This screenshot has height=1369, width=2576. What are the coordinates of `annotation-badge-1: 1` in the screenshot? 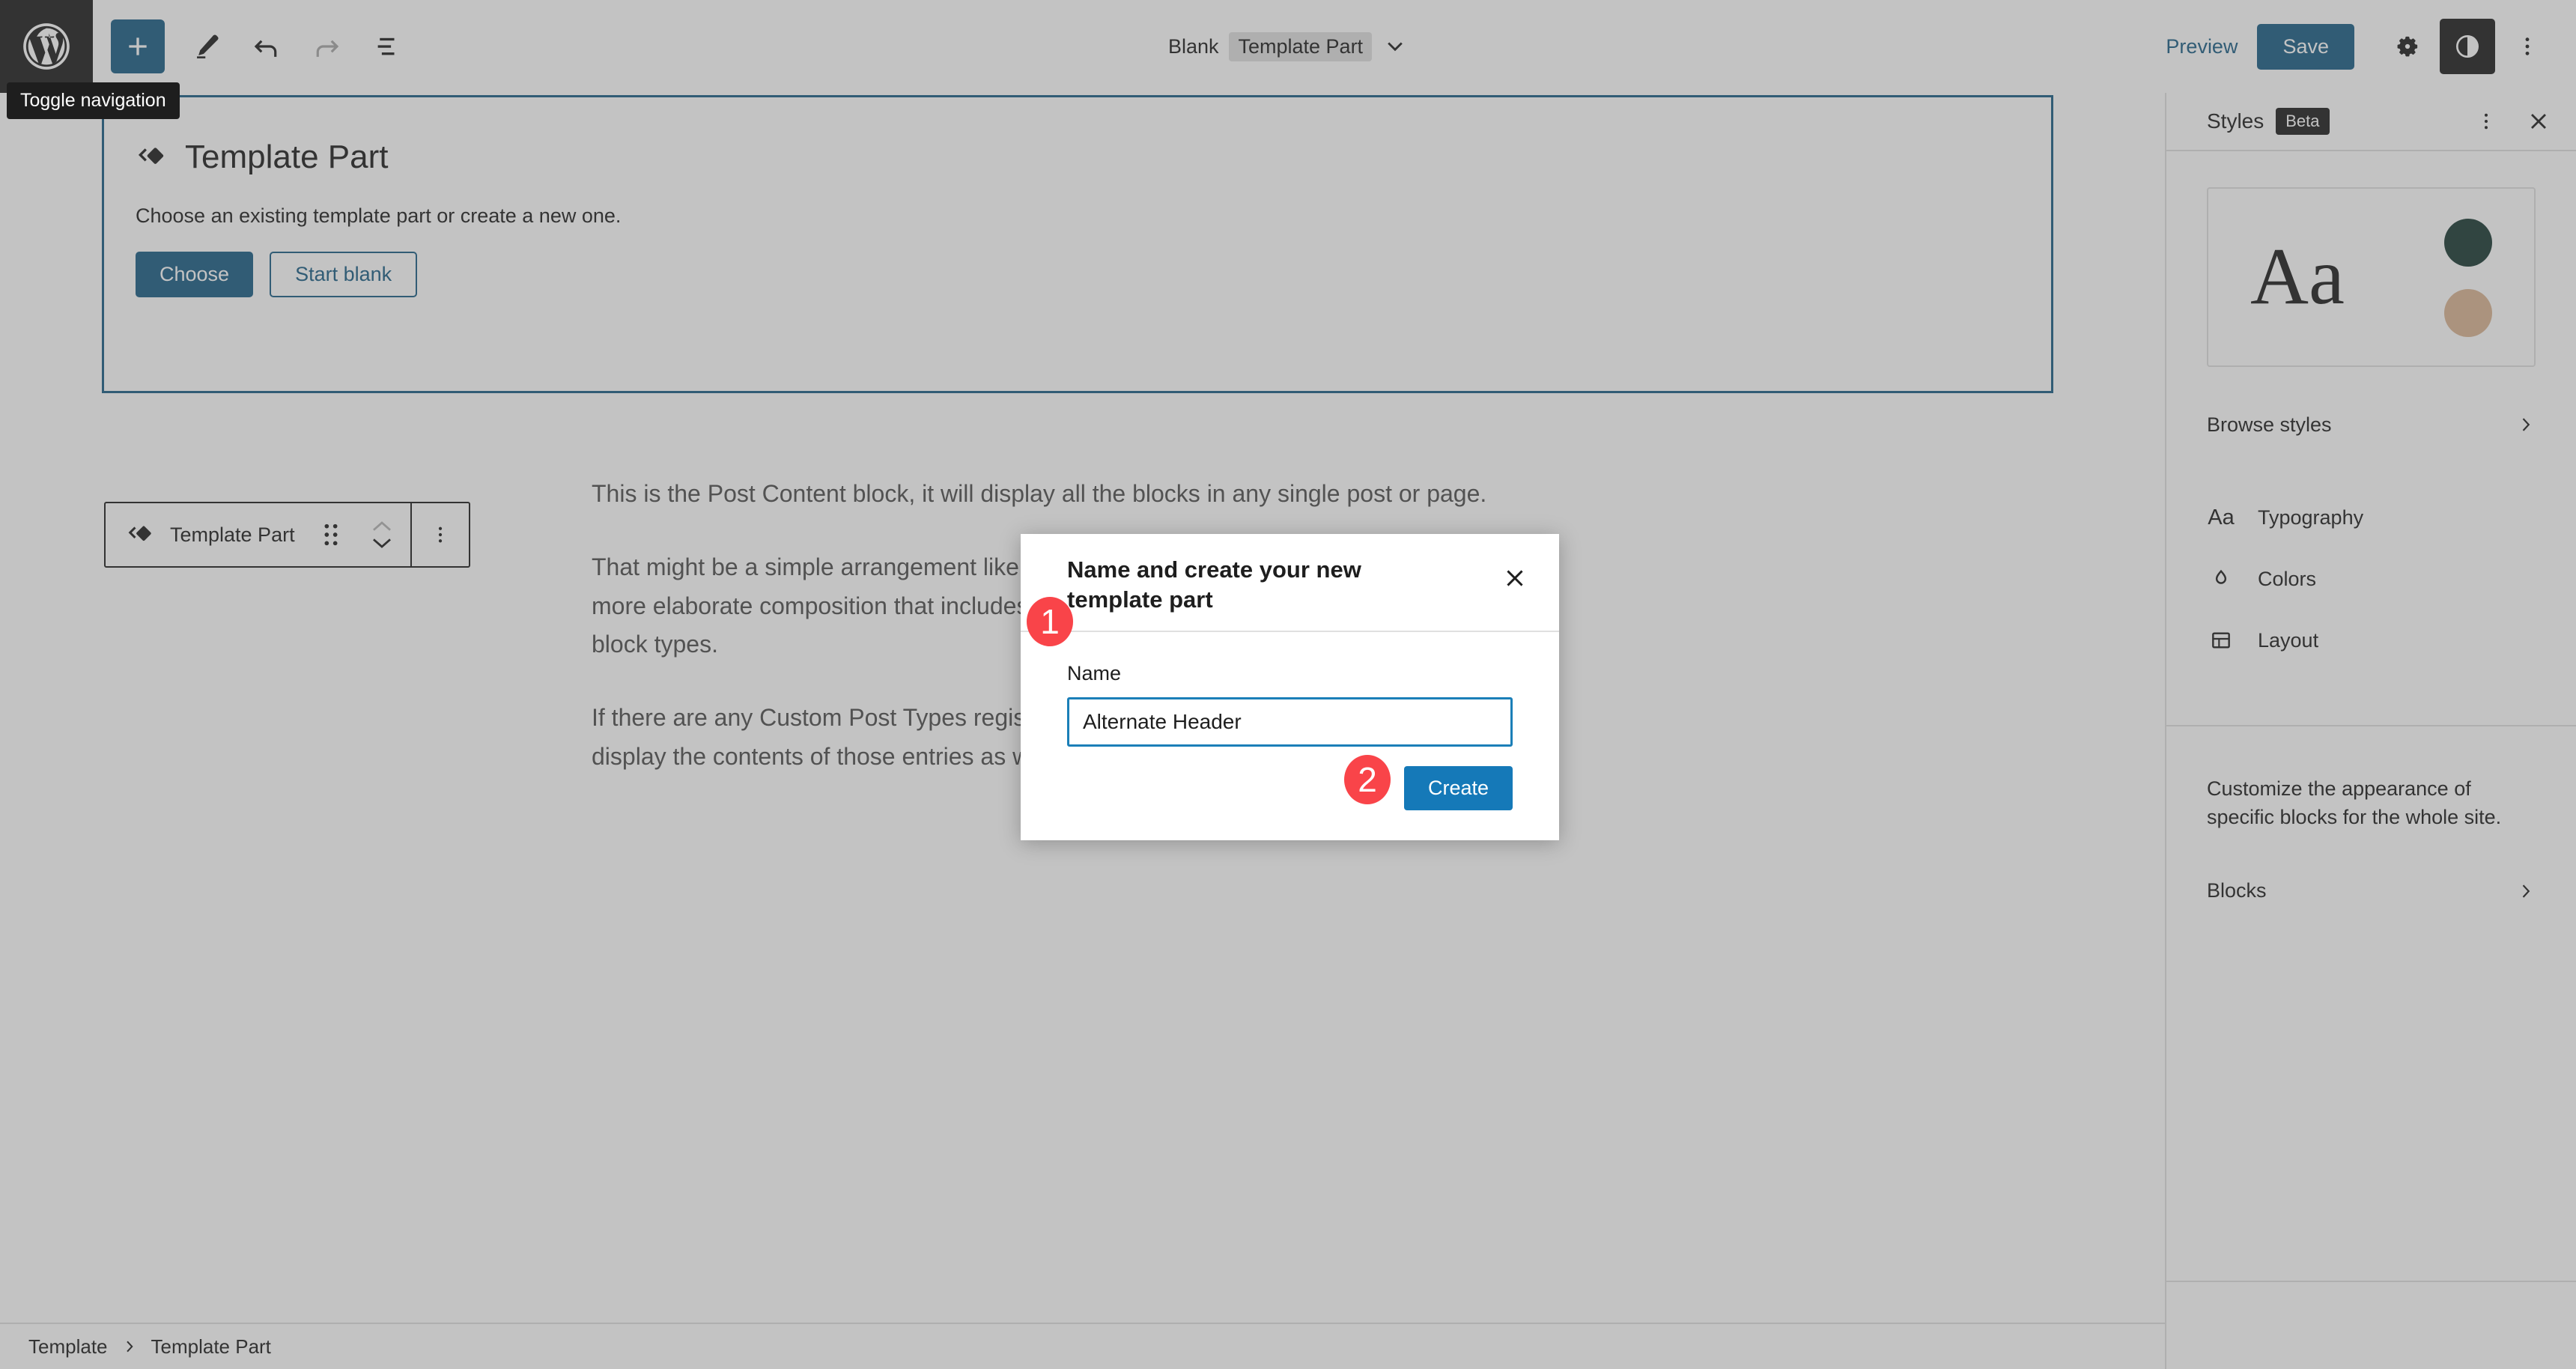 It's located at (1050, 622).